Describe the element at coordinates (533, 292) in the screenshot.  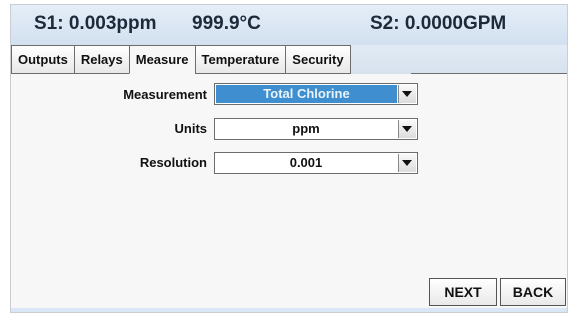
I see `back-button: BACK` at that location.